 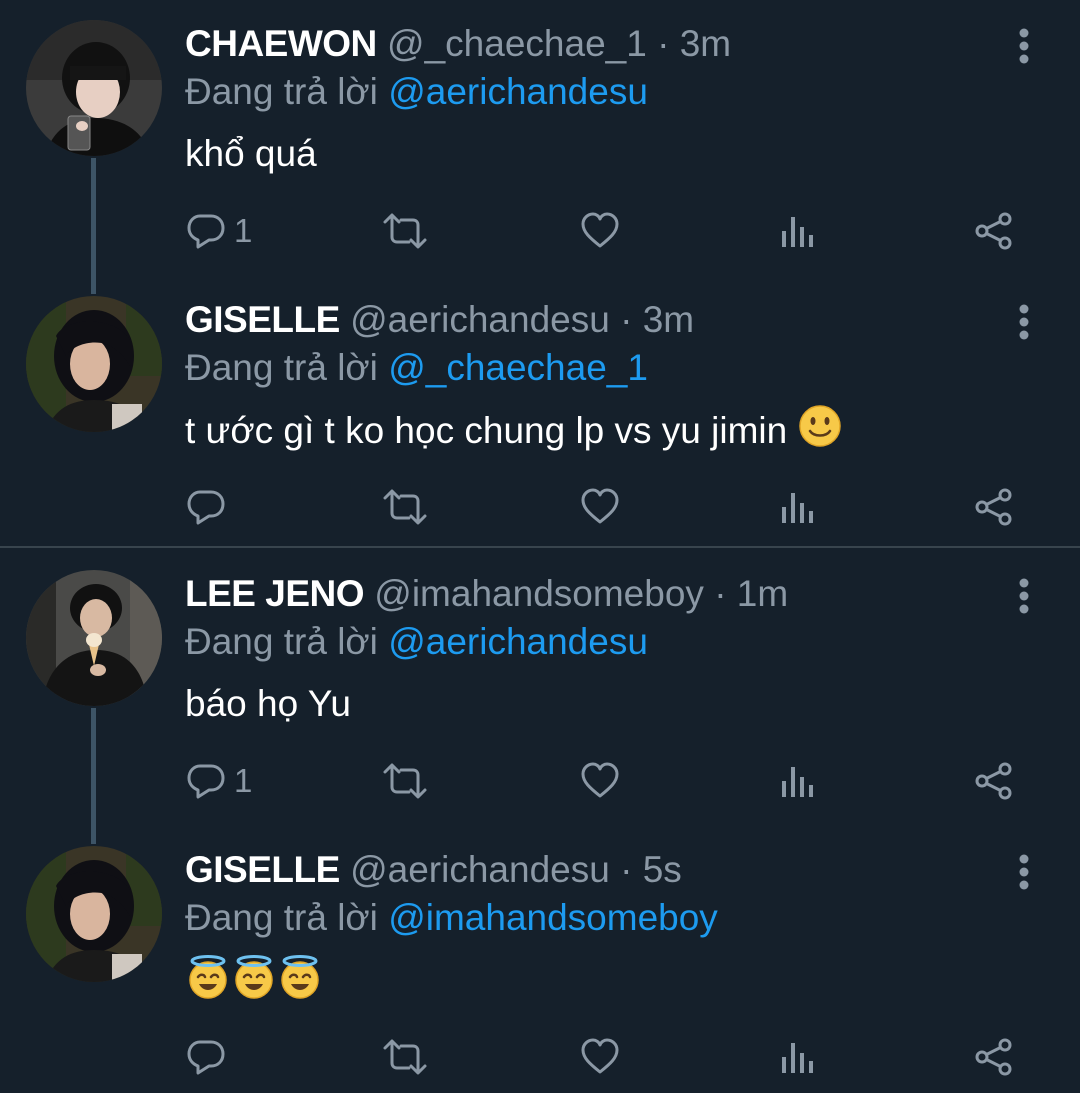 What do you see at coordinates (268, 703) in the screenshot?
I see `tweet-text: báo họ Yu` at bounding box center [268, 703].